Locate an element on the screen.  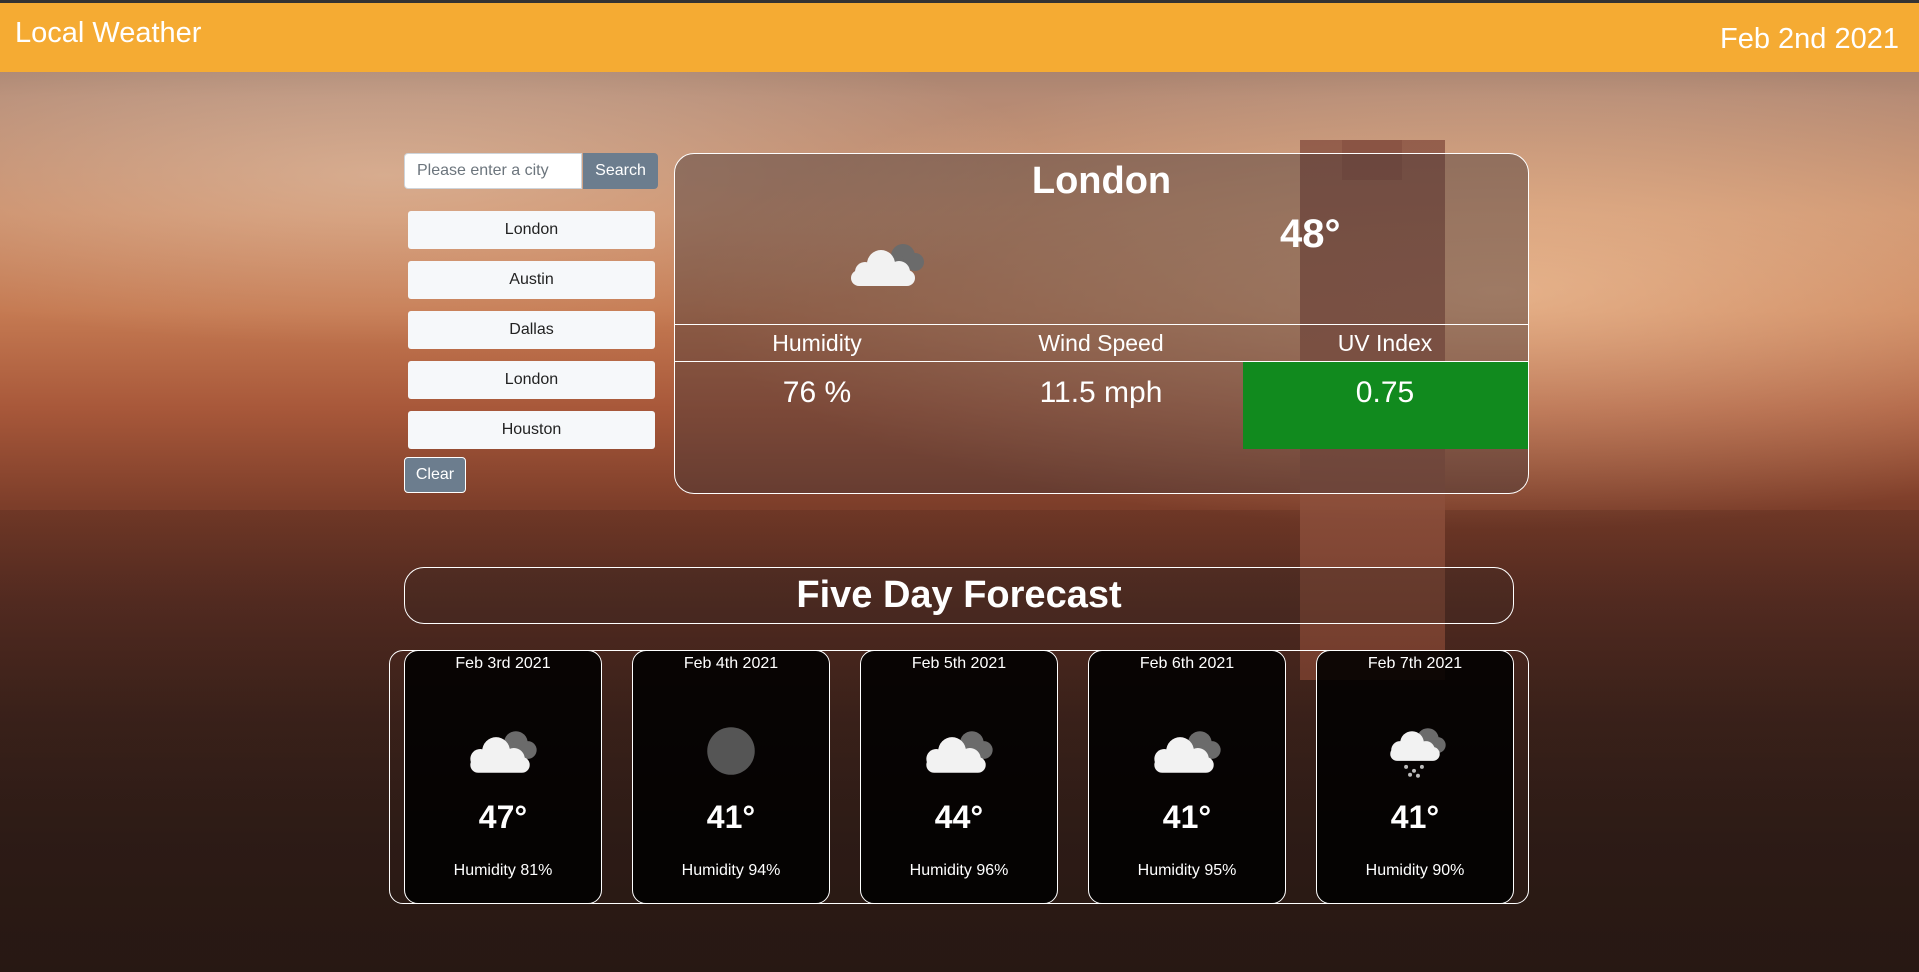
forecast-date: Feb 5th 2021 is located at coordinates (959, 663).